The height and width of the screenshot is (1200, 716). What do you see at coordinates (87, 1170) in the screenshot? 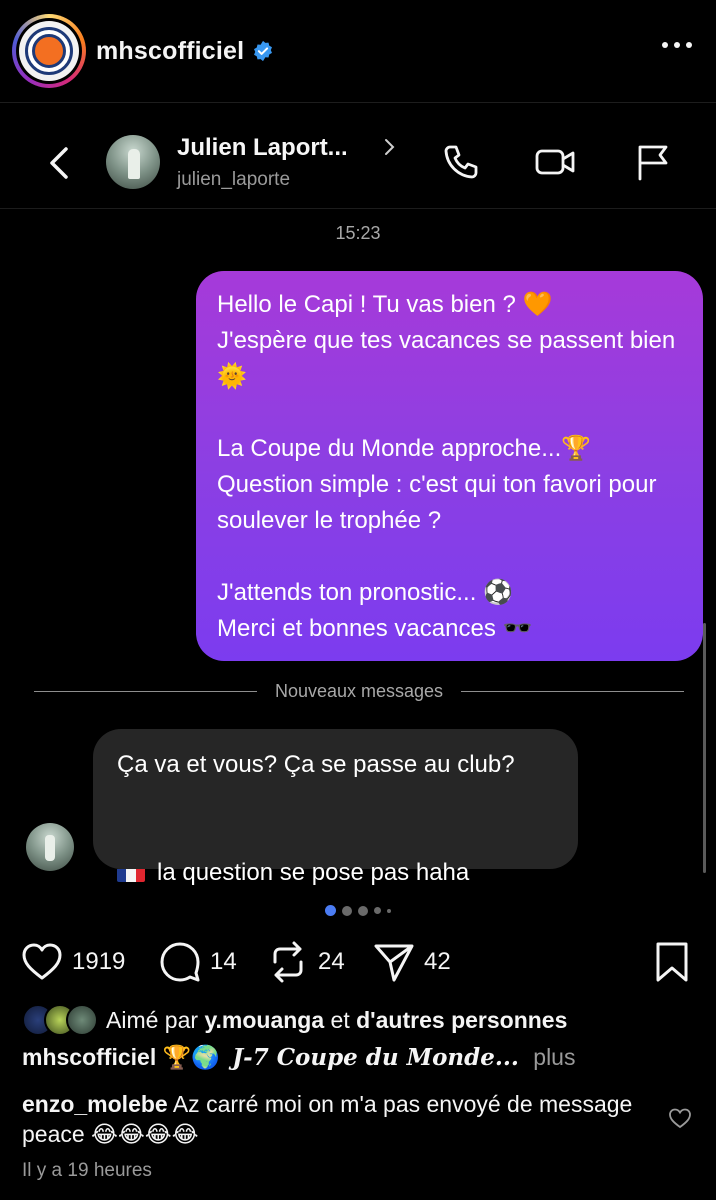
I see `post-time-ago: Il y a 19 heures` at bounding box center [87, 1170].